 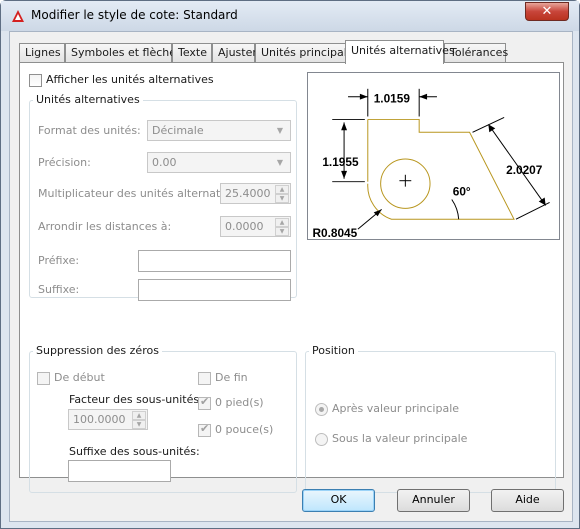 What do you see at coordinates (43, 378) in the screenshot?
I see `leading-zero-checkbox` at bounding box center [43, 378].